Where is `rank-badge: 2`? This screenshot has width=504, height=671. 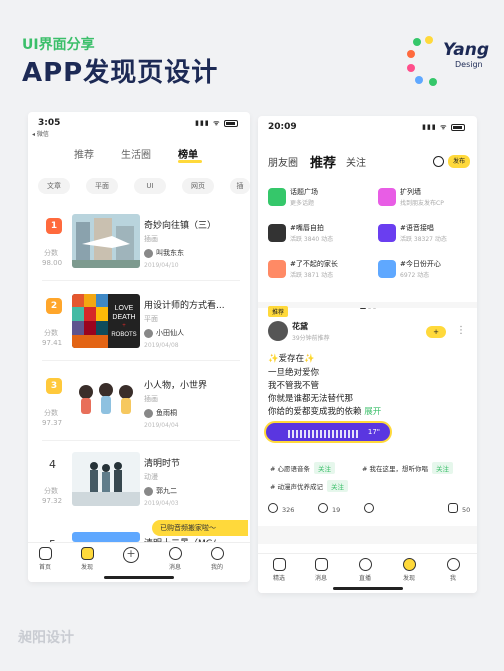
rank-badge: 2 is located at coordinates (54, 306).